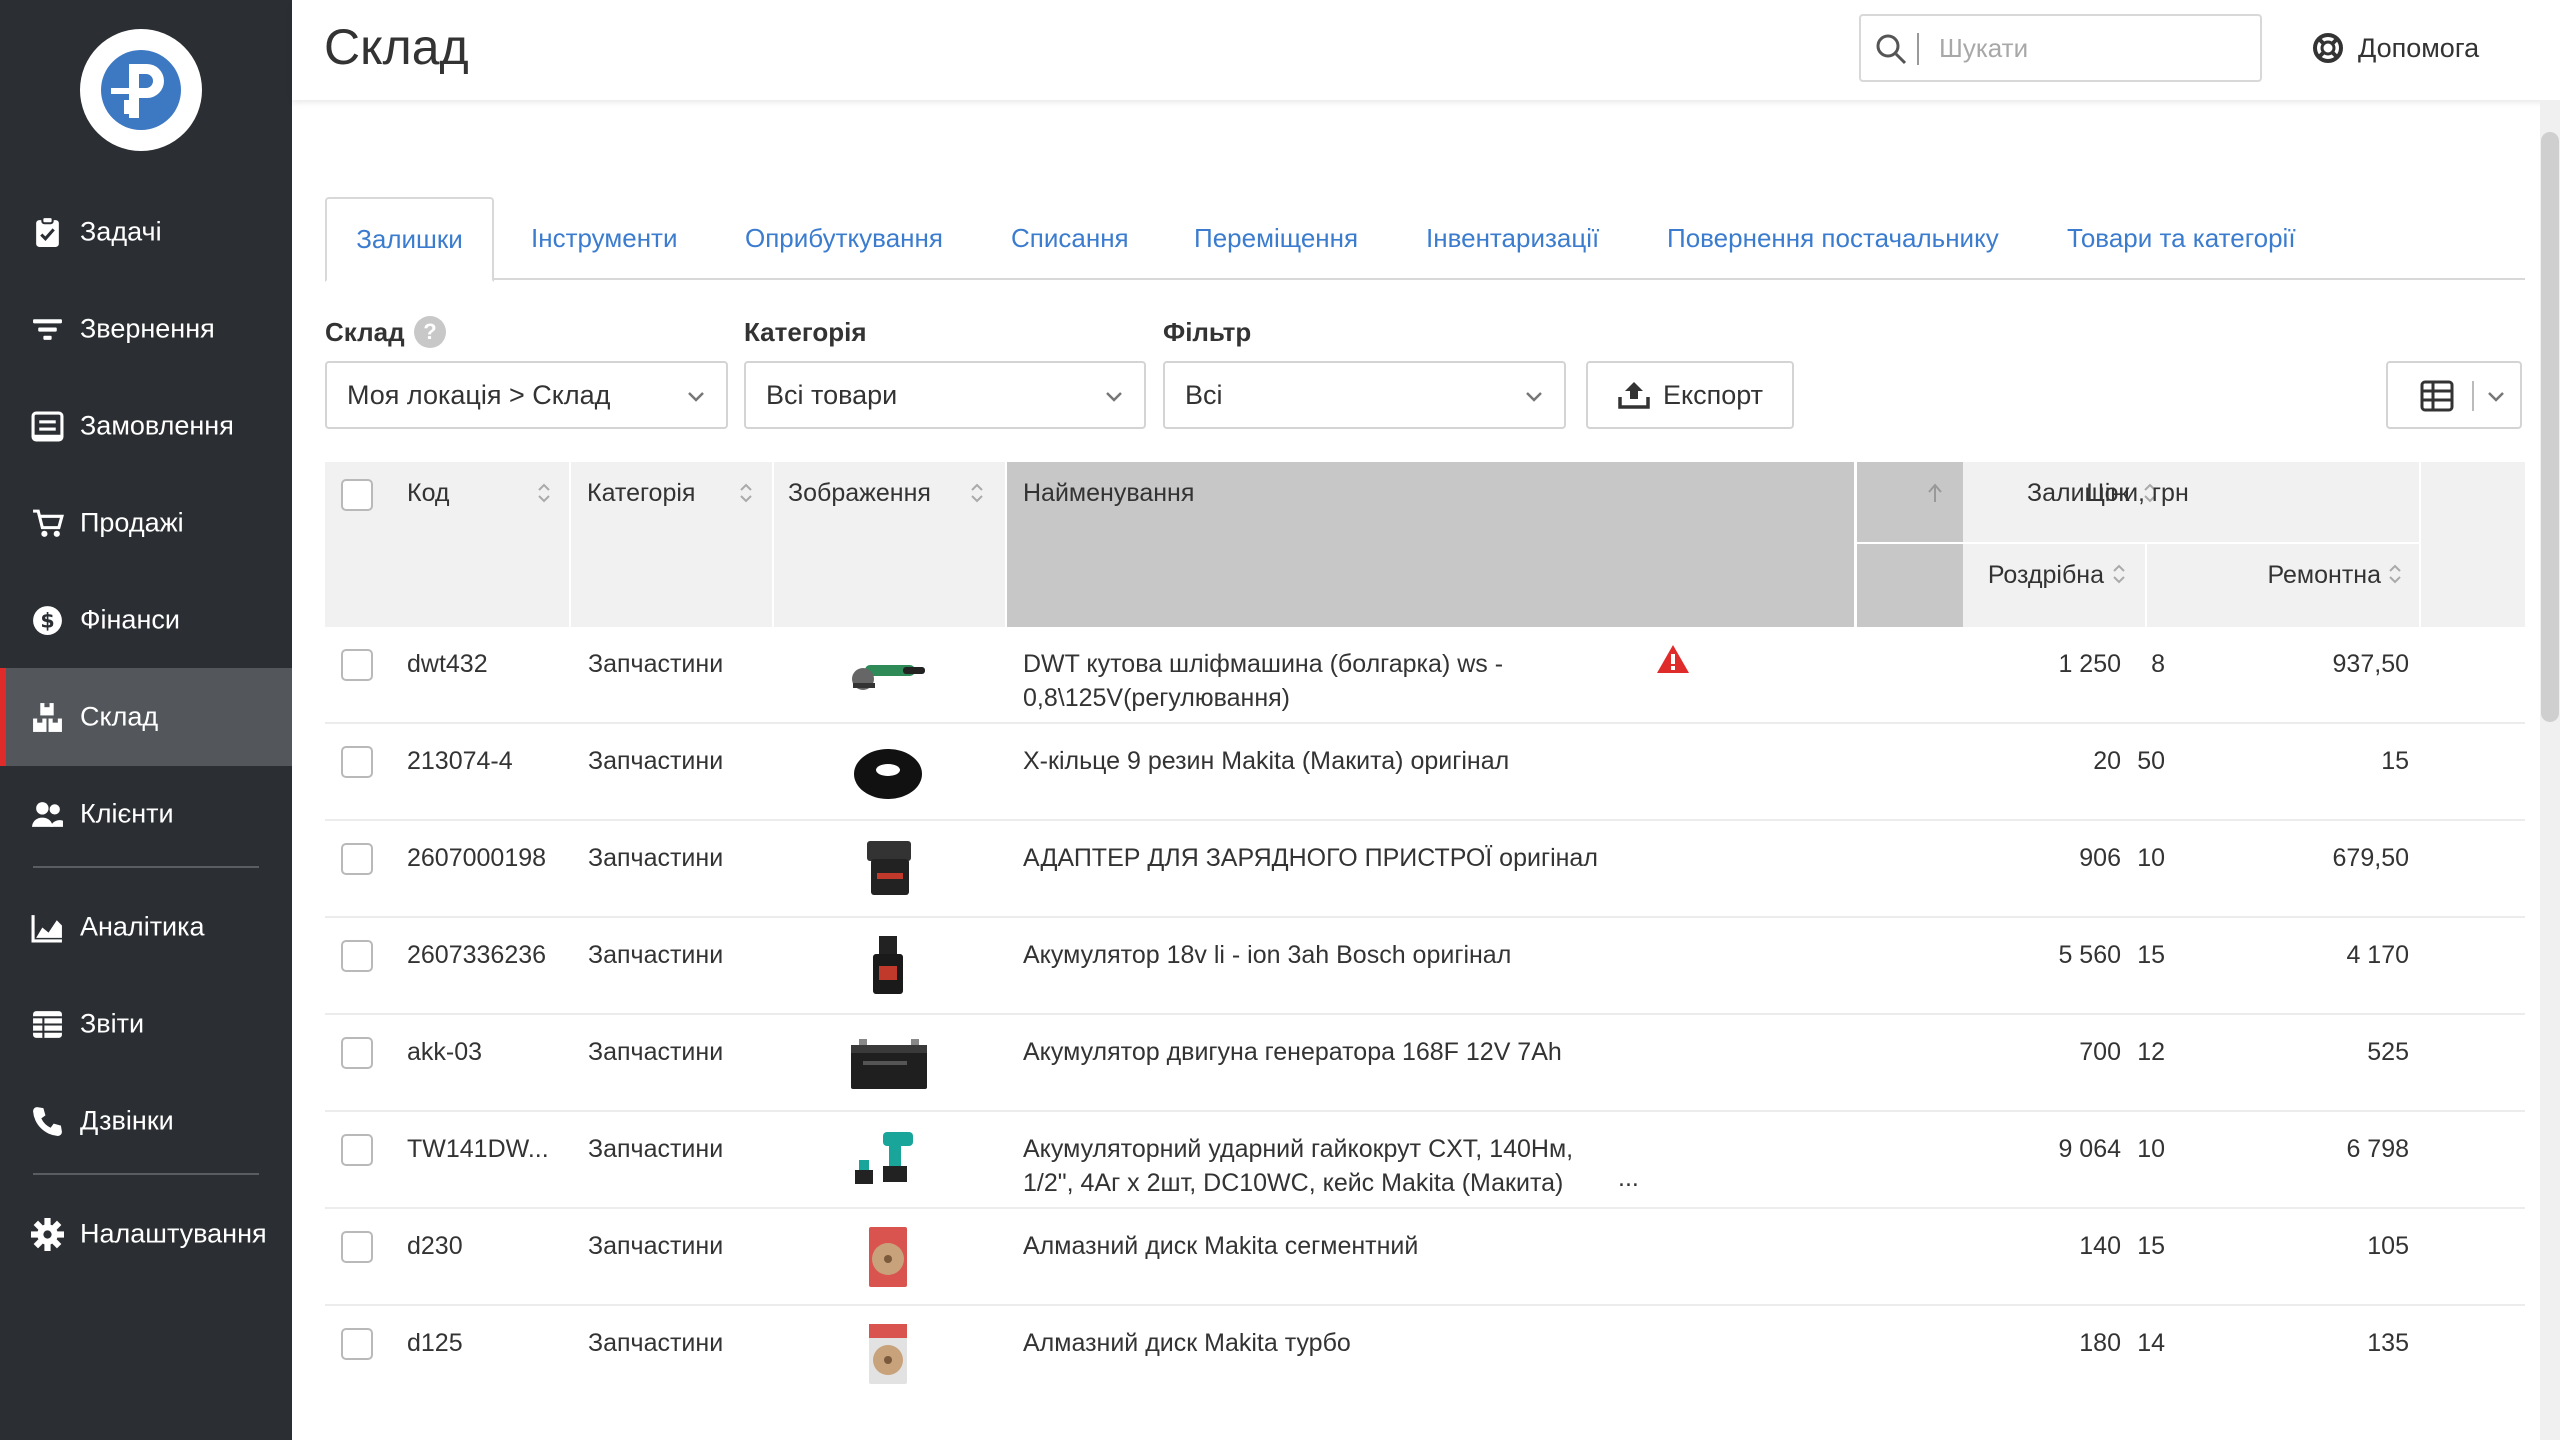  I want to click on cell-name: АДАПТЕР ДЛЯ ЗАРЯДНОГО ПРИСТРОЇ оригінал, so click(1318, 858).